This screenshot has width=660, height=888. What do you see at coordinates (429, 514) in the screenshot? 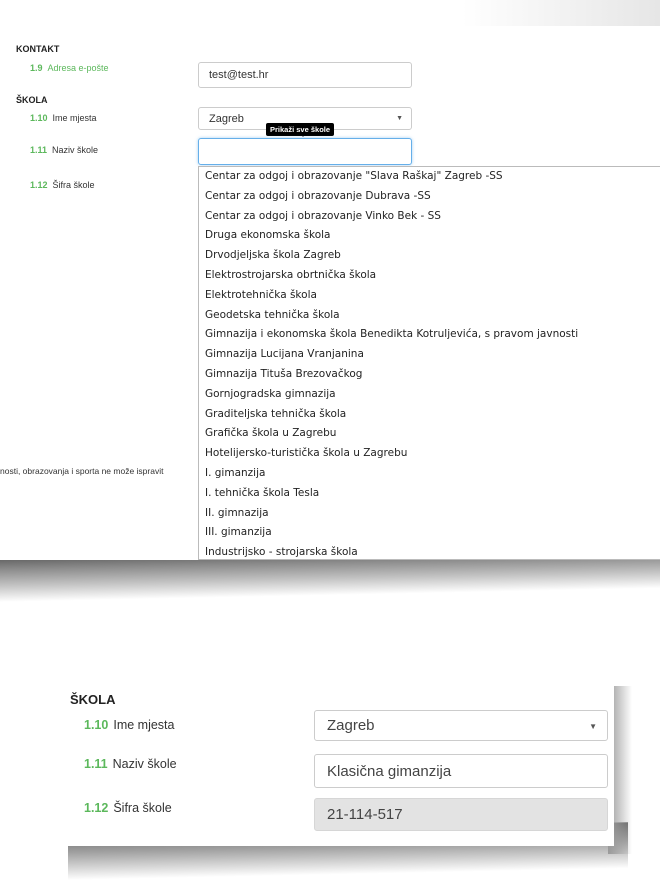
I see `dropdown-option: II. gimnazija` at bounding box center [429, 514].